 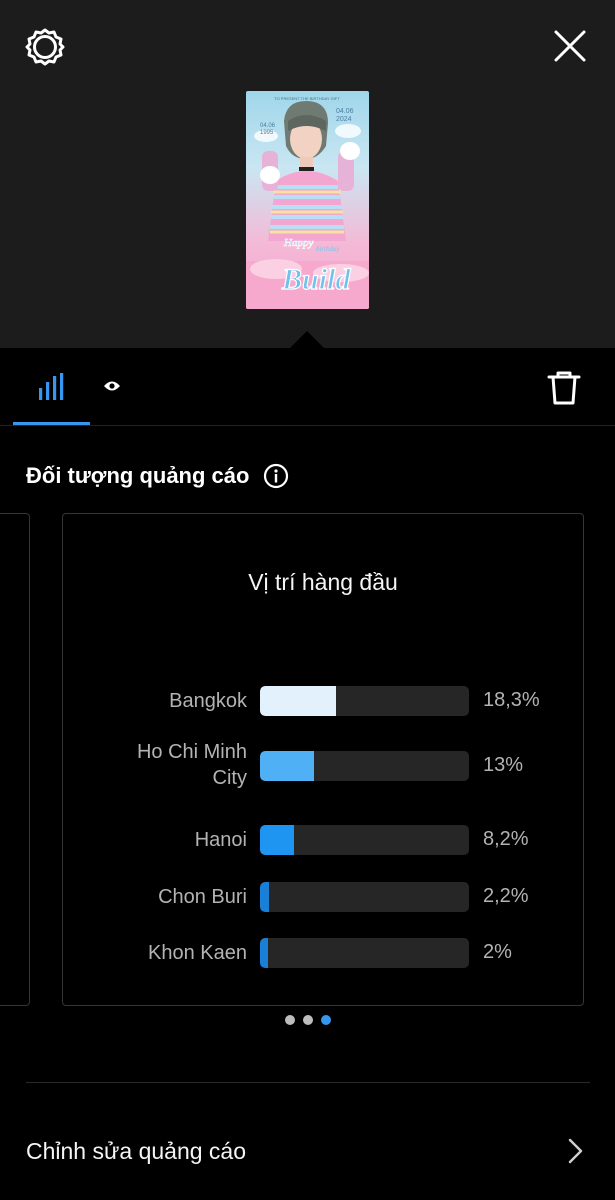 What do you see at coordinates (344, 119) in the screenshot?
I see `svg-text: 2024` at bounding box center [344, 119].